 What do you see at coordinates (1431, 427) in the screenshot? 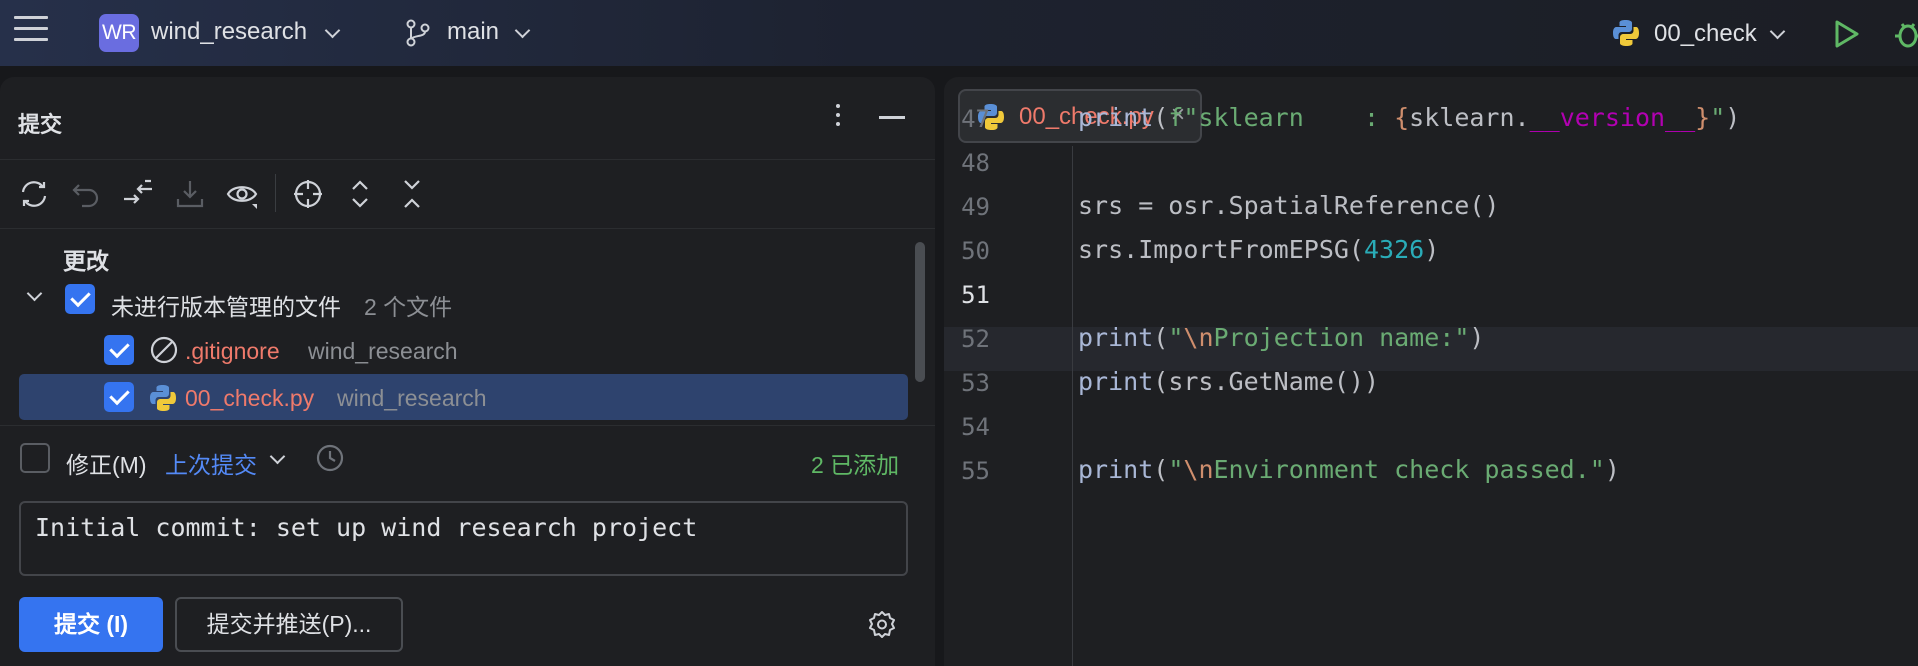
I see `code-line: 54` at bounding box center [1431, 427].